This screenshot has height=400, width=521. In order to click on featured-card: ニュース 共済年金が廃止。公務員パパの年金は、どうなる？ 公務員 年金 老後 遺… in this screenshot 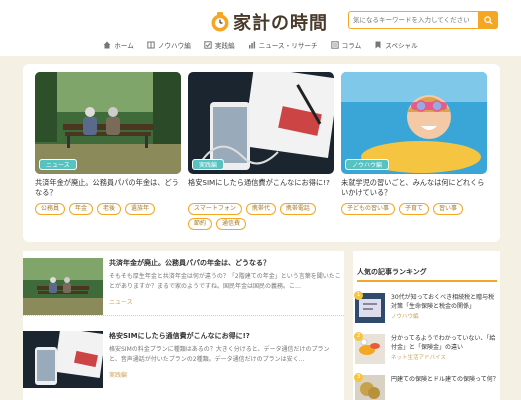, I will do `click(108, 143)`.